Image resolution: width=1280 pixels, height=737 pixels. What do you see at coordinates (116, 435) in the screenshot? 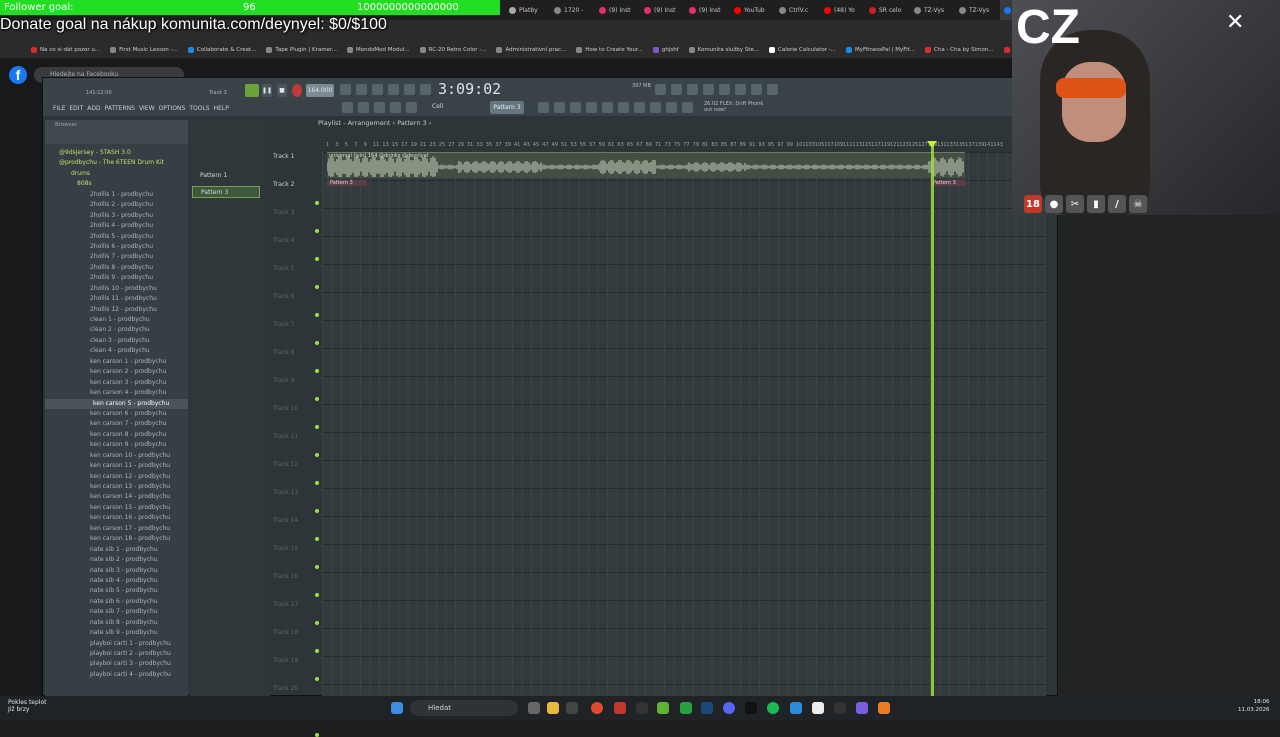
I see `browser-file: ken carson 8 - prodbychu` at bounding box center [116, 435].